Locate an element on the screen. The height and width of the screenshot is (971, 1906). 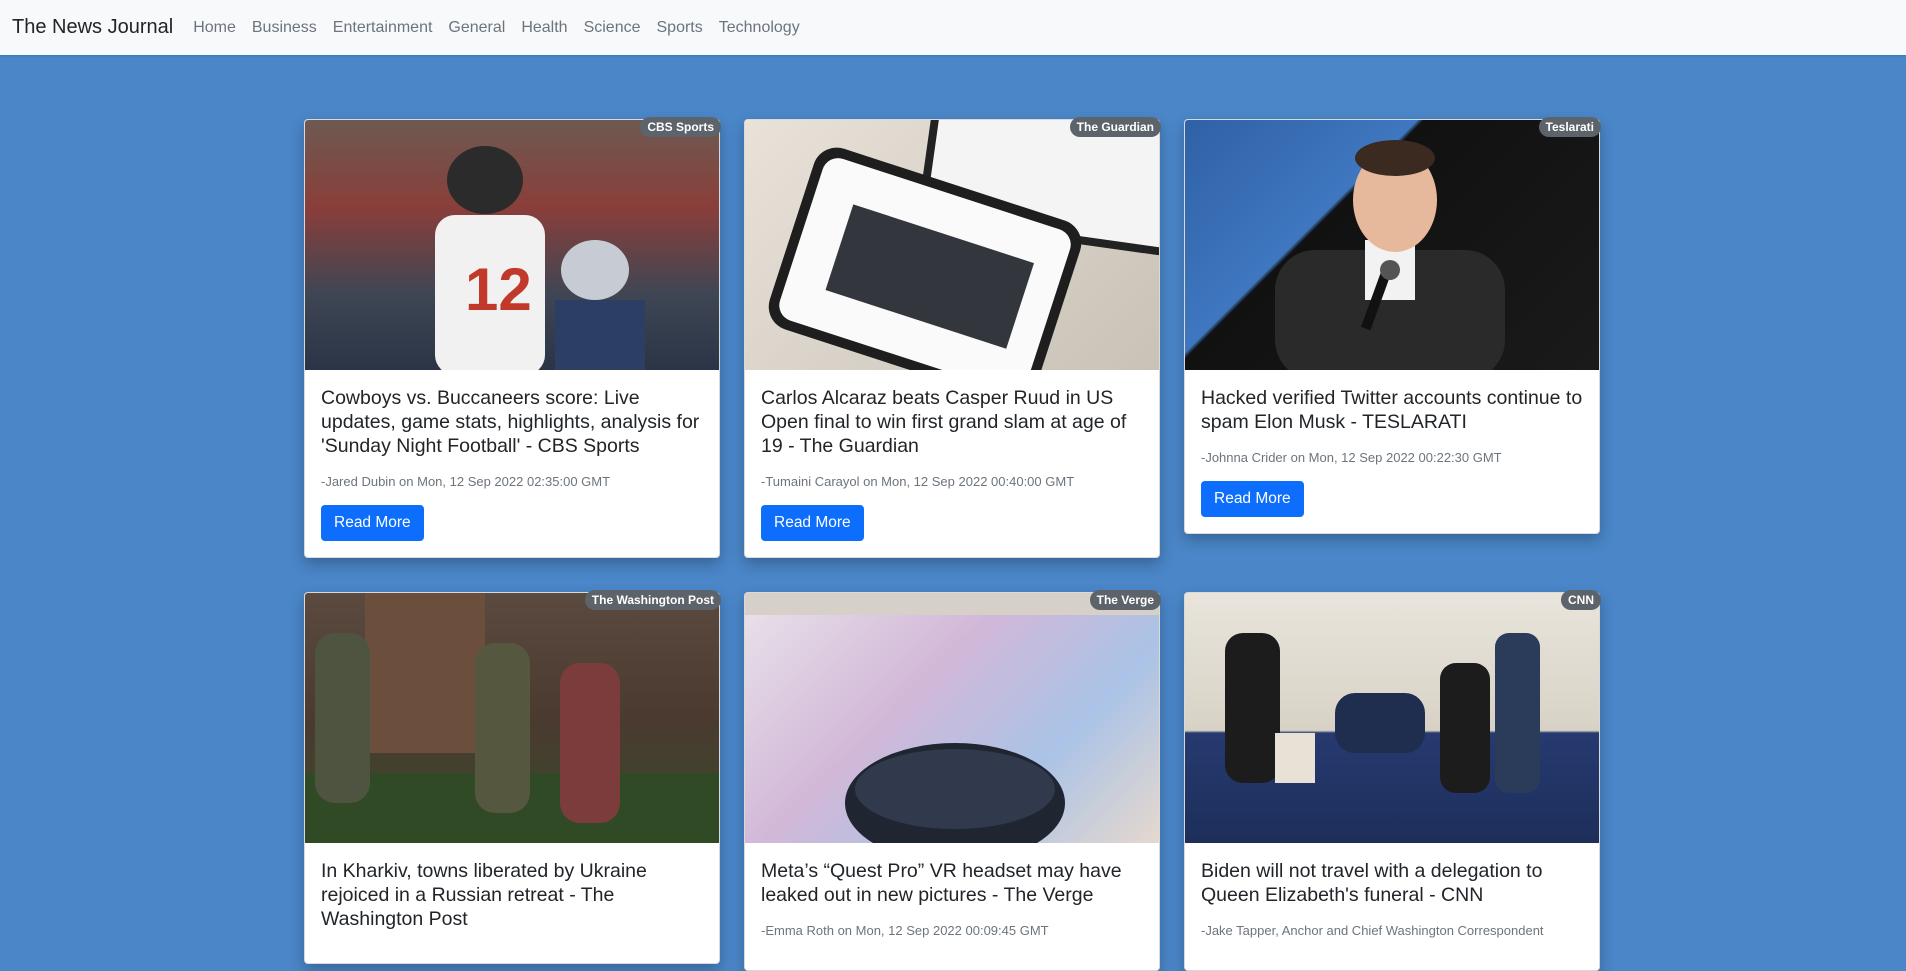
soldiers-ruins-image is located at coordinates (512, 718).